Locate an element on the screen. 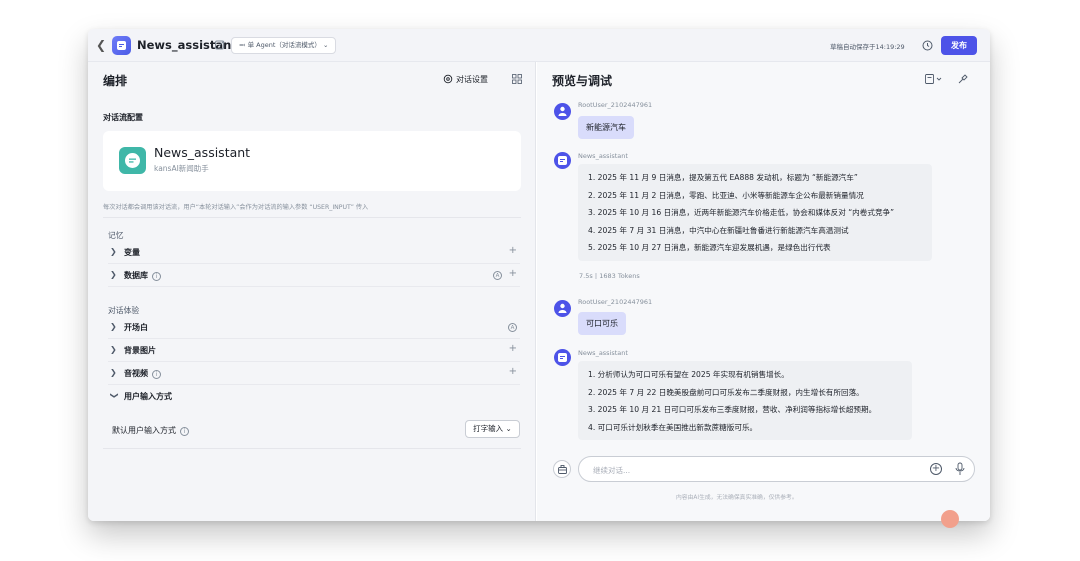 The width and height of the screenshot is (1080, 561). user-message: 新能源汽车 is located at coordinates (606, 127).